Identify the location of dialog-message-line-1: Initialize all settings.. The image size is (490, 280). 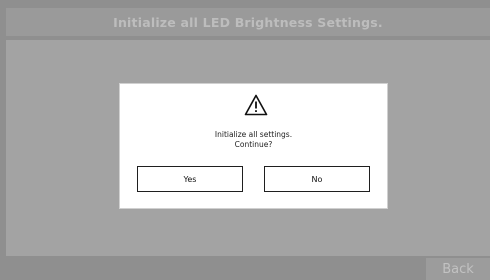
(253, 134).